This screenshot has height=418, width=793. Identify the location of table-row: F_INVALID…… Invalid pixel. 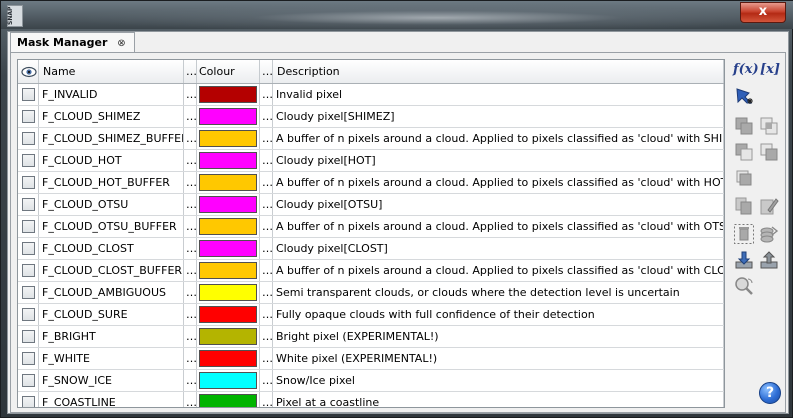
(371, 94).